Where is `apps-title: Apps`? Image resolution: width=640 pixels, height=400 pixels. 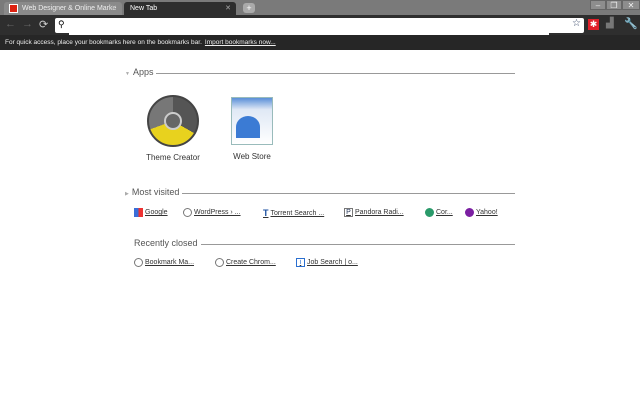 apps-title: Apps is located at coordinates (144, 72).